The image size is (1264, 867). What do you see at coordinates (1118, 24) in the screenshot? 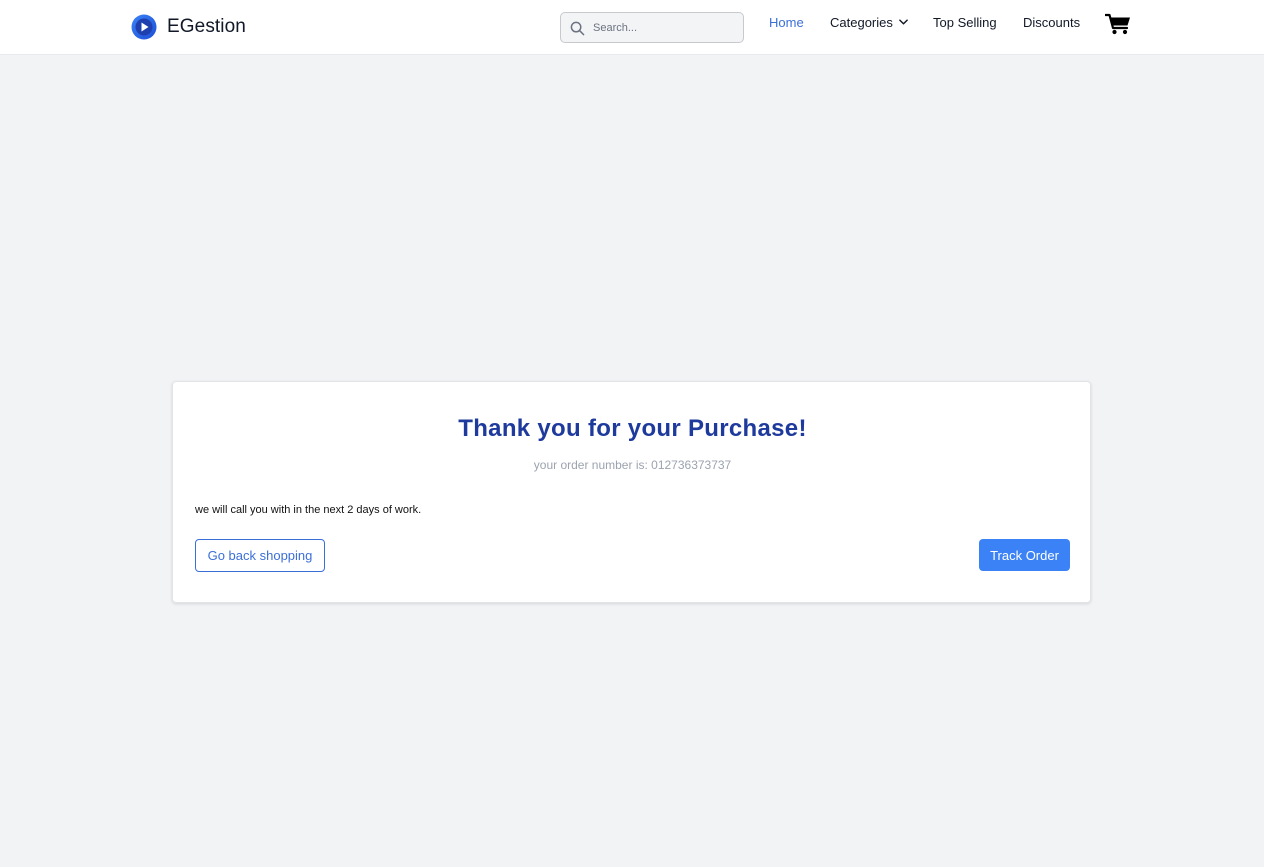
I see `cart-icon` at bounding box center [1118, 24].